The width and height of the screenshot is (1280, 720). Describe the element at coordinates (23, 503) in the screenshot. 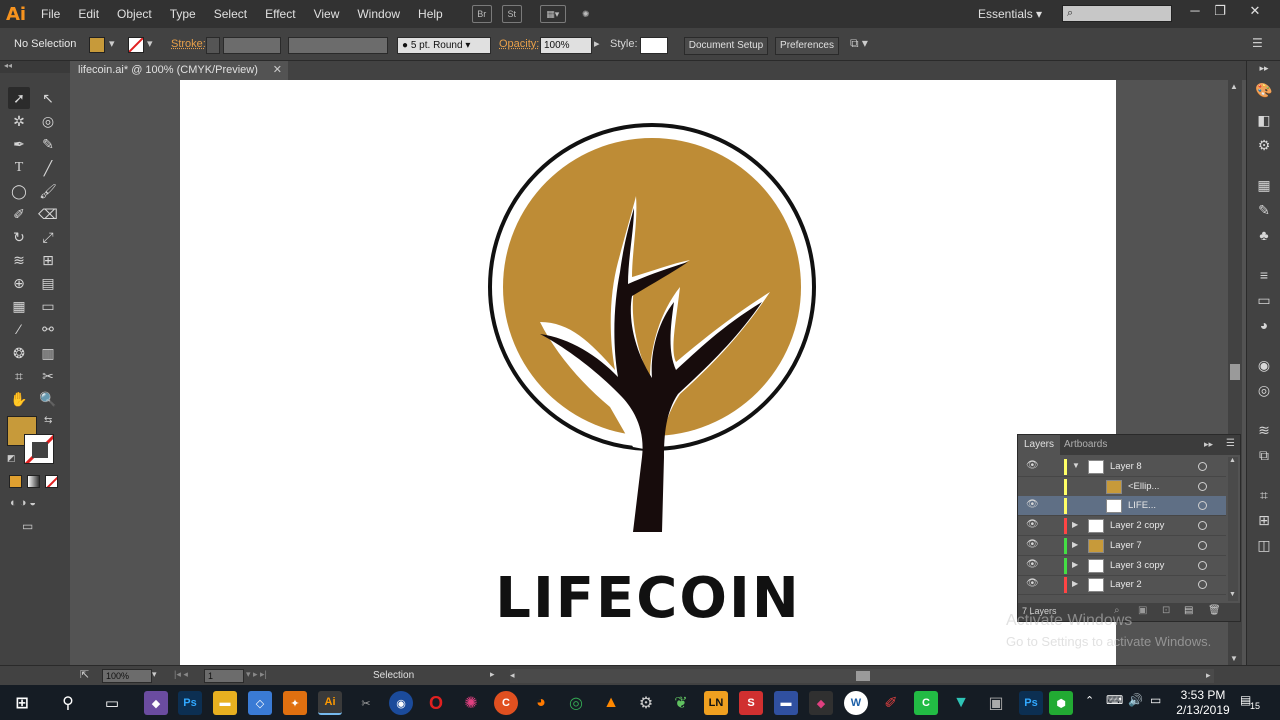

I see `drawing-modes-icon: ◐ ◑ ◒` at that location.